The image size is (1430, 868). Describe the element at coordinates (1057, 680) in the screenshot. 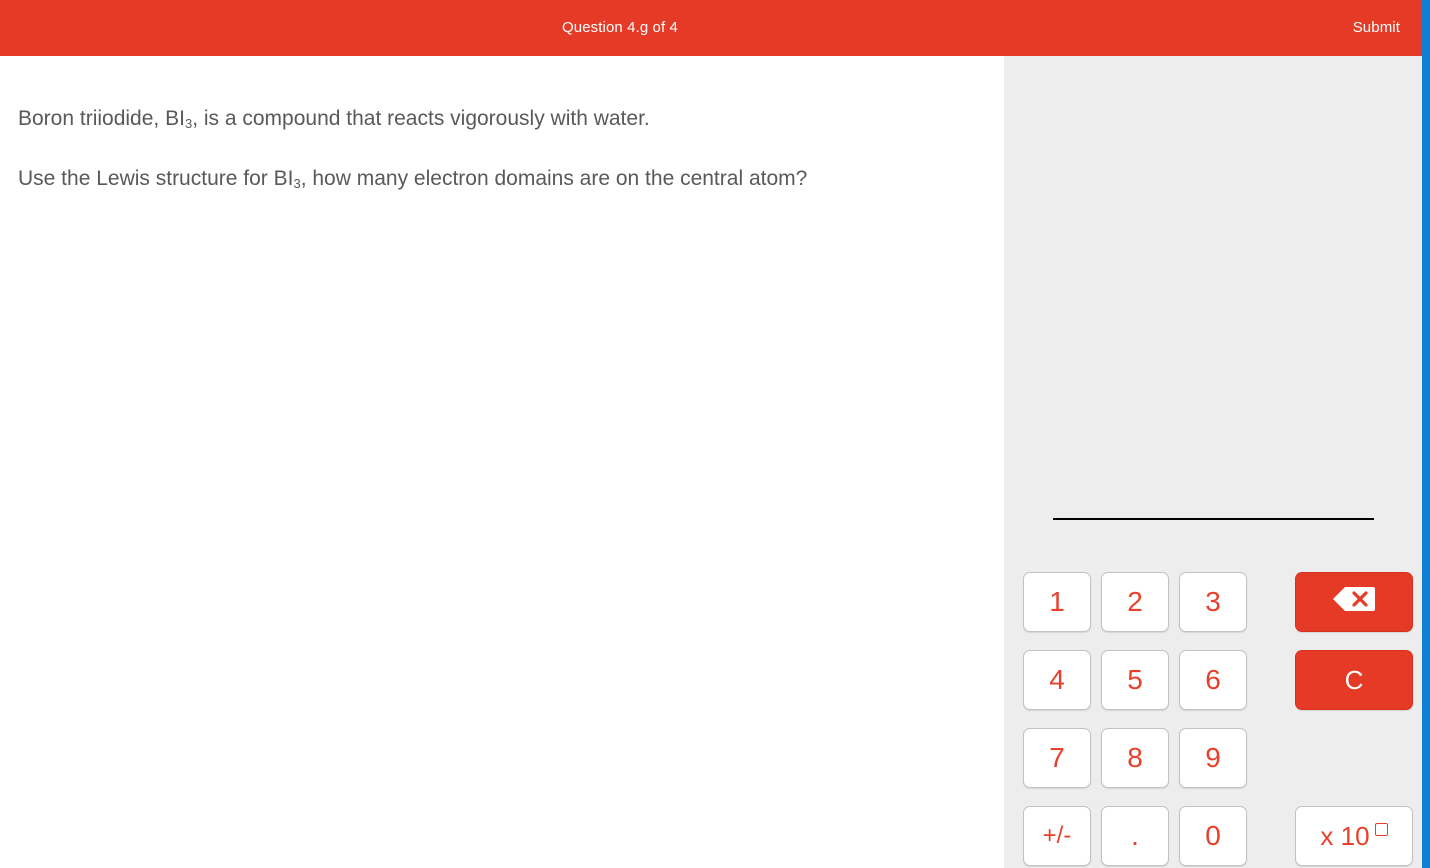

I see `key-4: 4` at that location.